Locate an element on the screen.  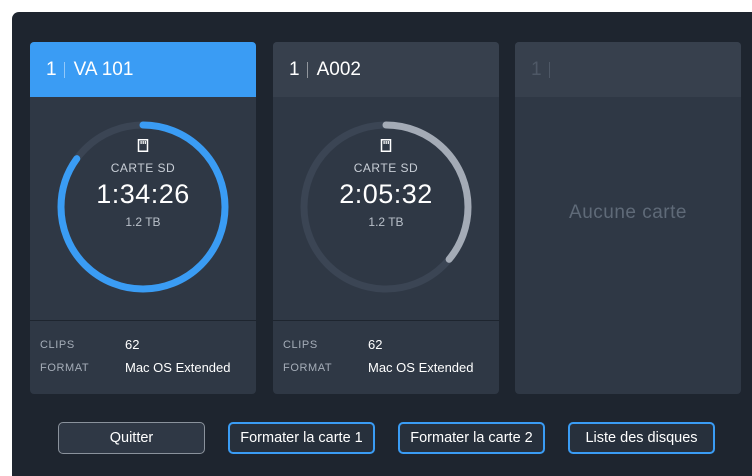
no-card-text: Aucune carte is located at coordinates (628, 212).